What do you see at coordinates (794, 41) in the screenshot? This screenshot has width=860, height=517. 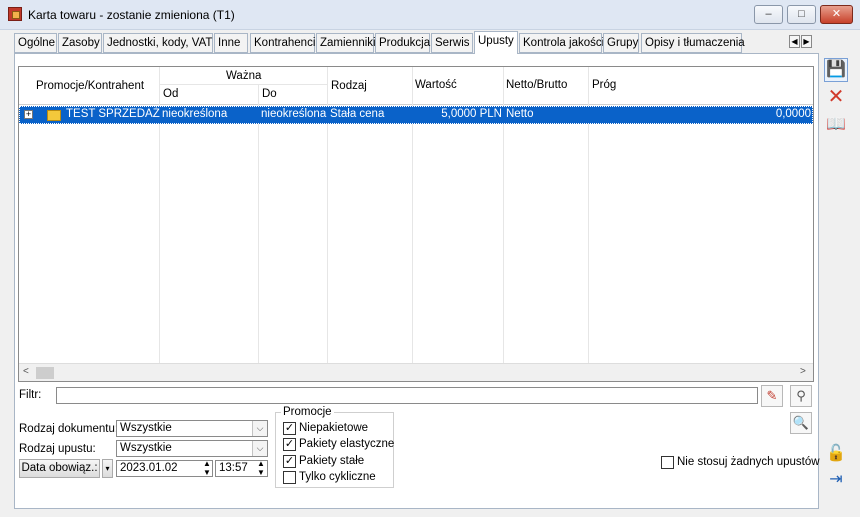 I see `tab-scroll-left-icon: ◀` at bounding box center [794, 41].